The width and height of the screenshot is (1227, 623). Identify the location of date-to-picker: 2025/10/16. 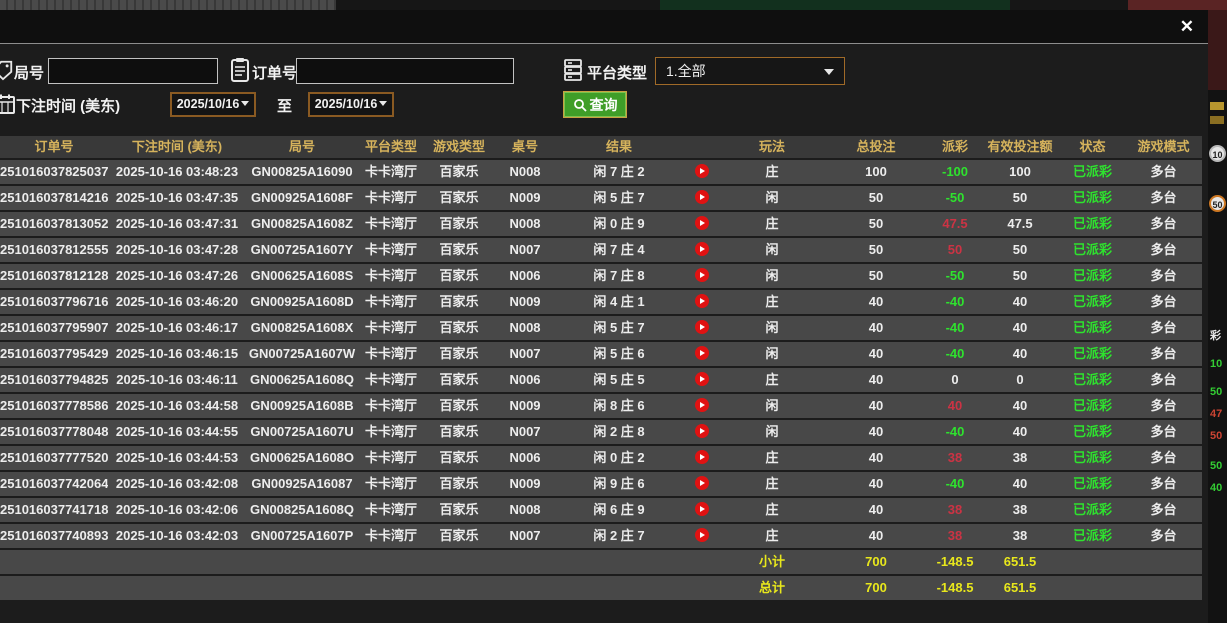
(351, 104).